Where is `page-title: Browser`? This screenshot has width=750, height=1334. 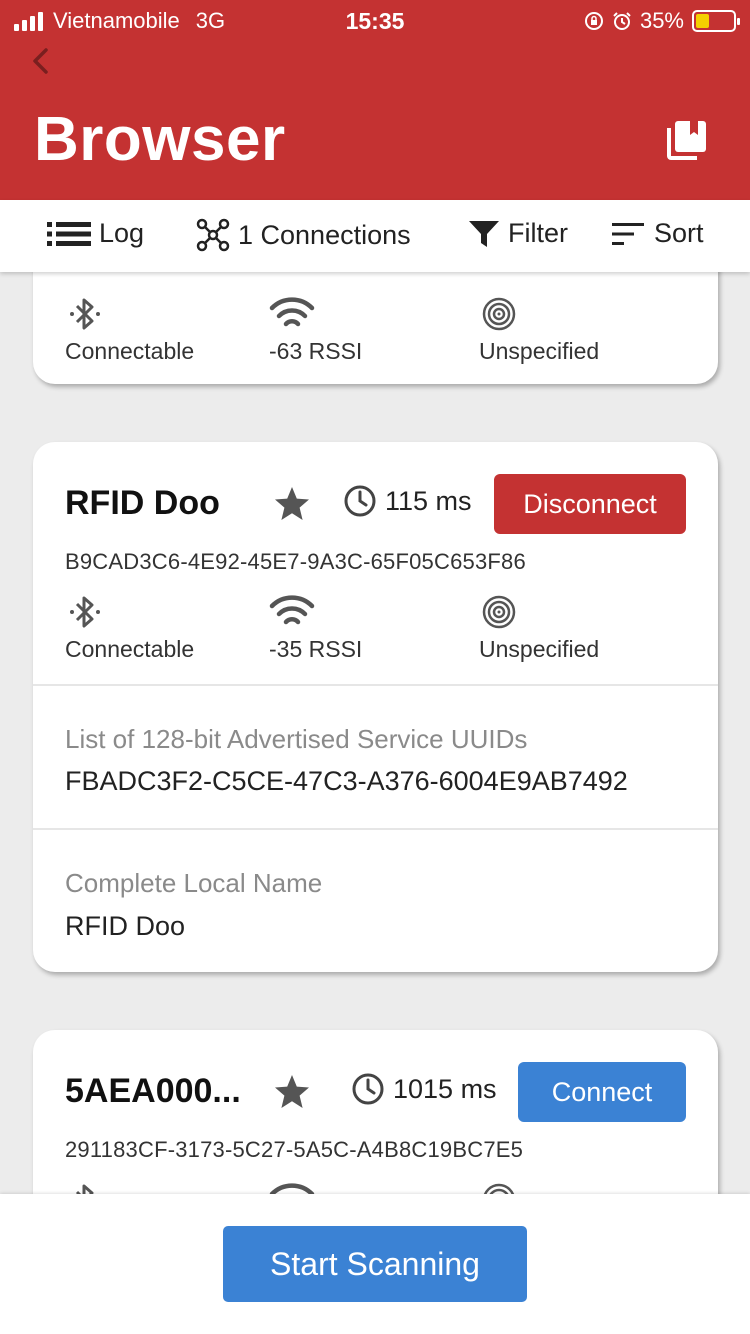 page-title: Browser is located at coordinates (160, 139).